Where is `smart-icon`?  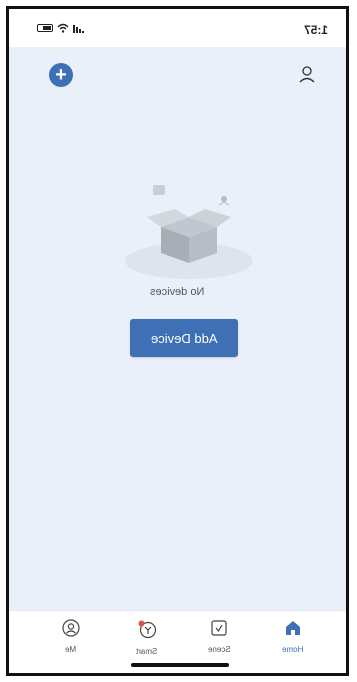
smart-icon is located at coordinates (147, 629).